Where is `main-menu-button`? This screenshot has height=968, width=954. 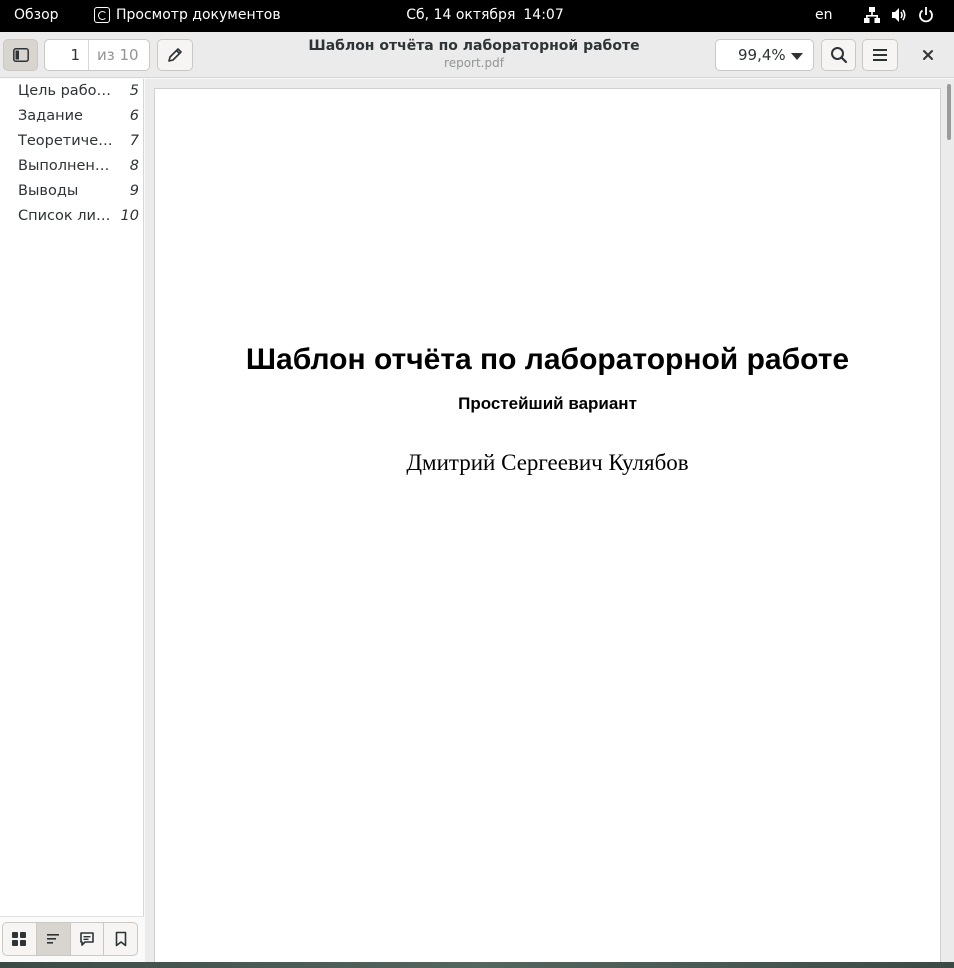
main-menu-button is located at coordinates (880, 55).